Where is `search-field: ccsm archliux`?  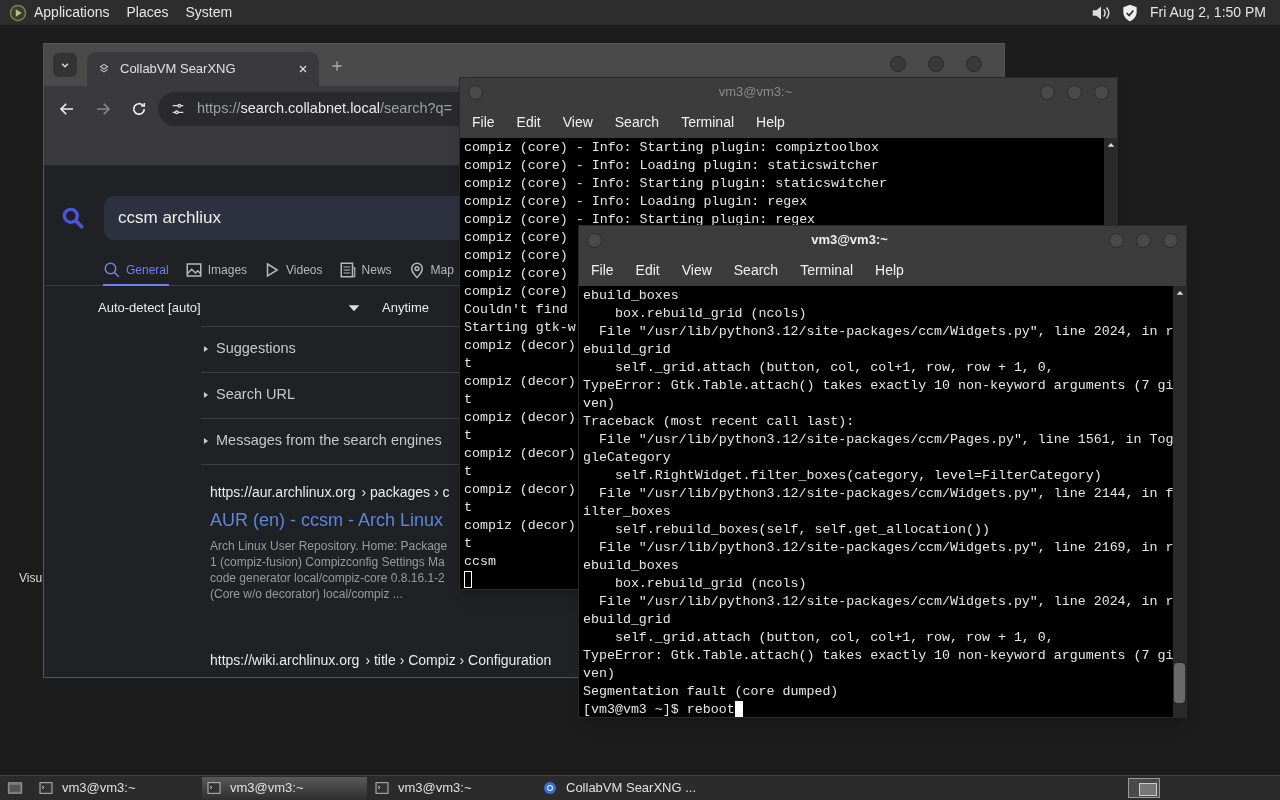 search-field: ccsm archliux is located at coordinates (282, 218).